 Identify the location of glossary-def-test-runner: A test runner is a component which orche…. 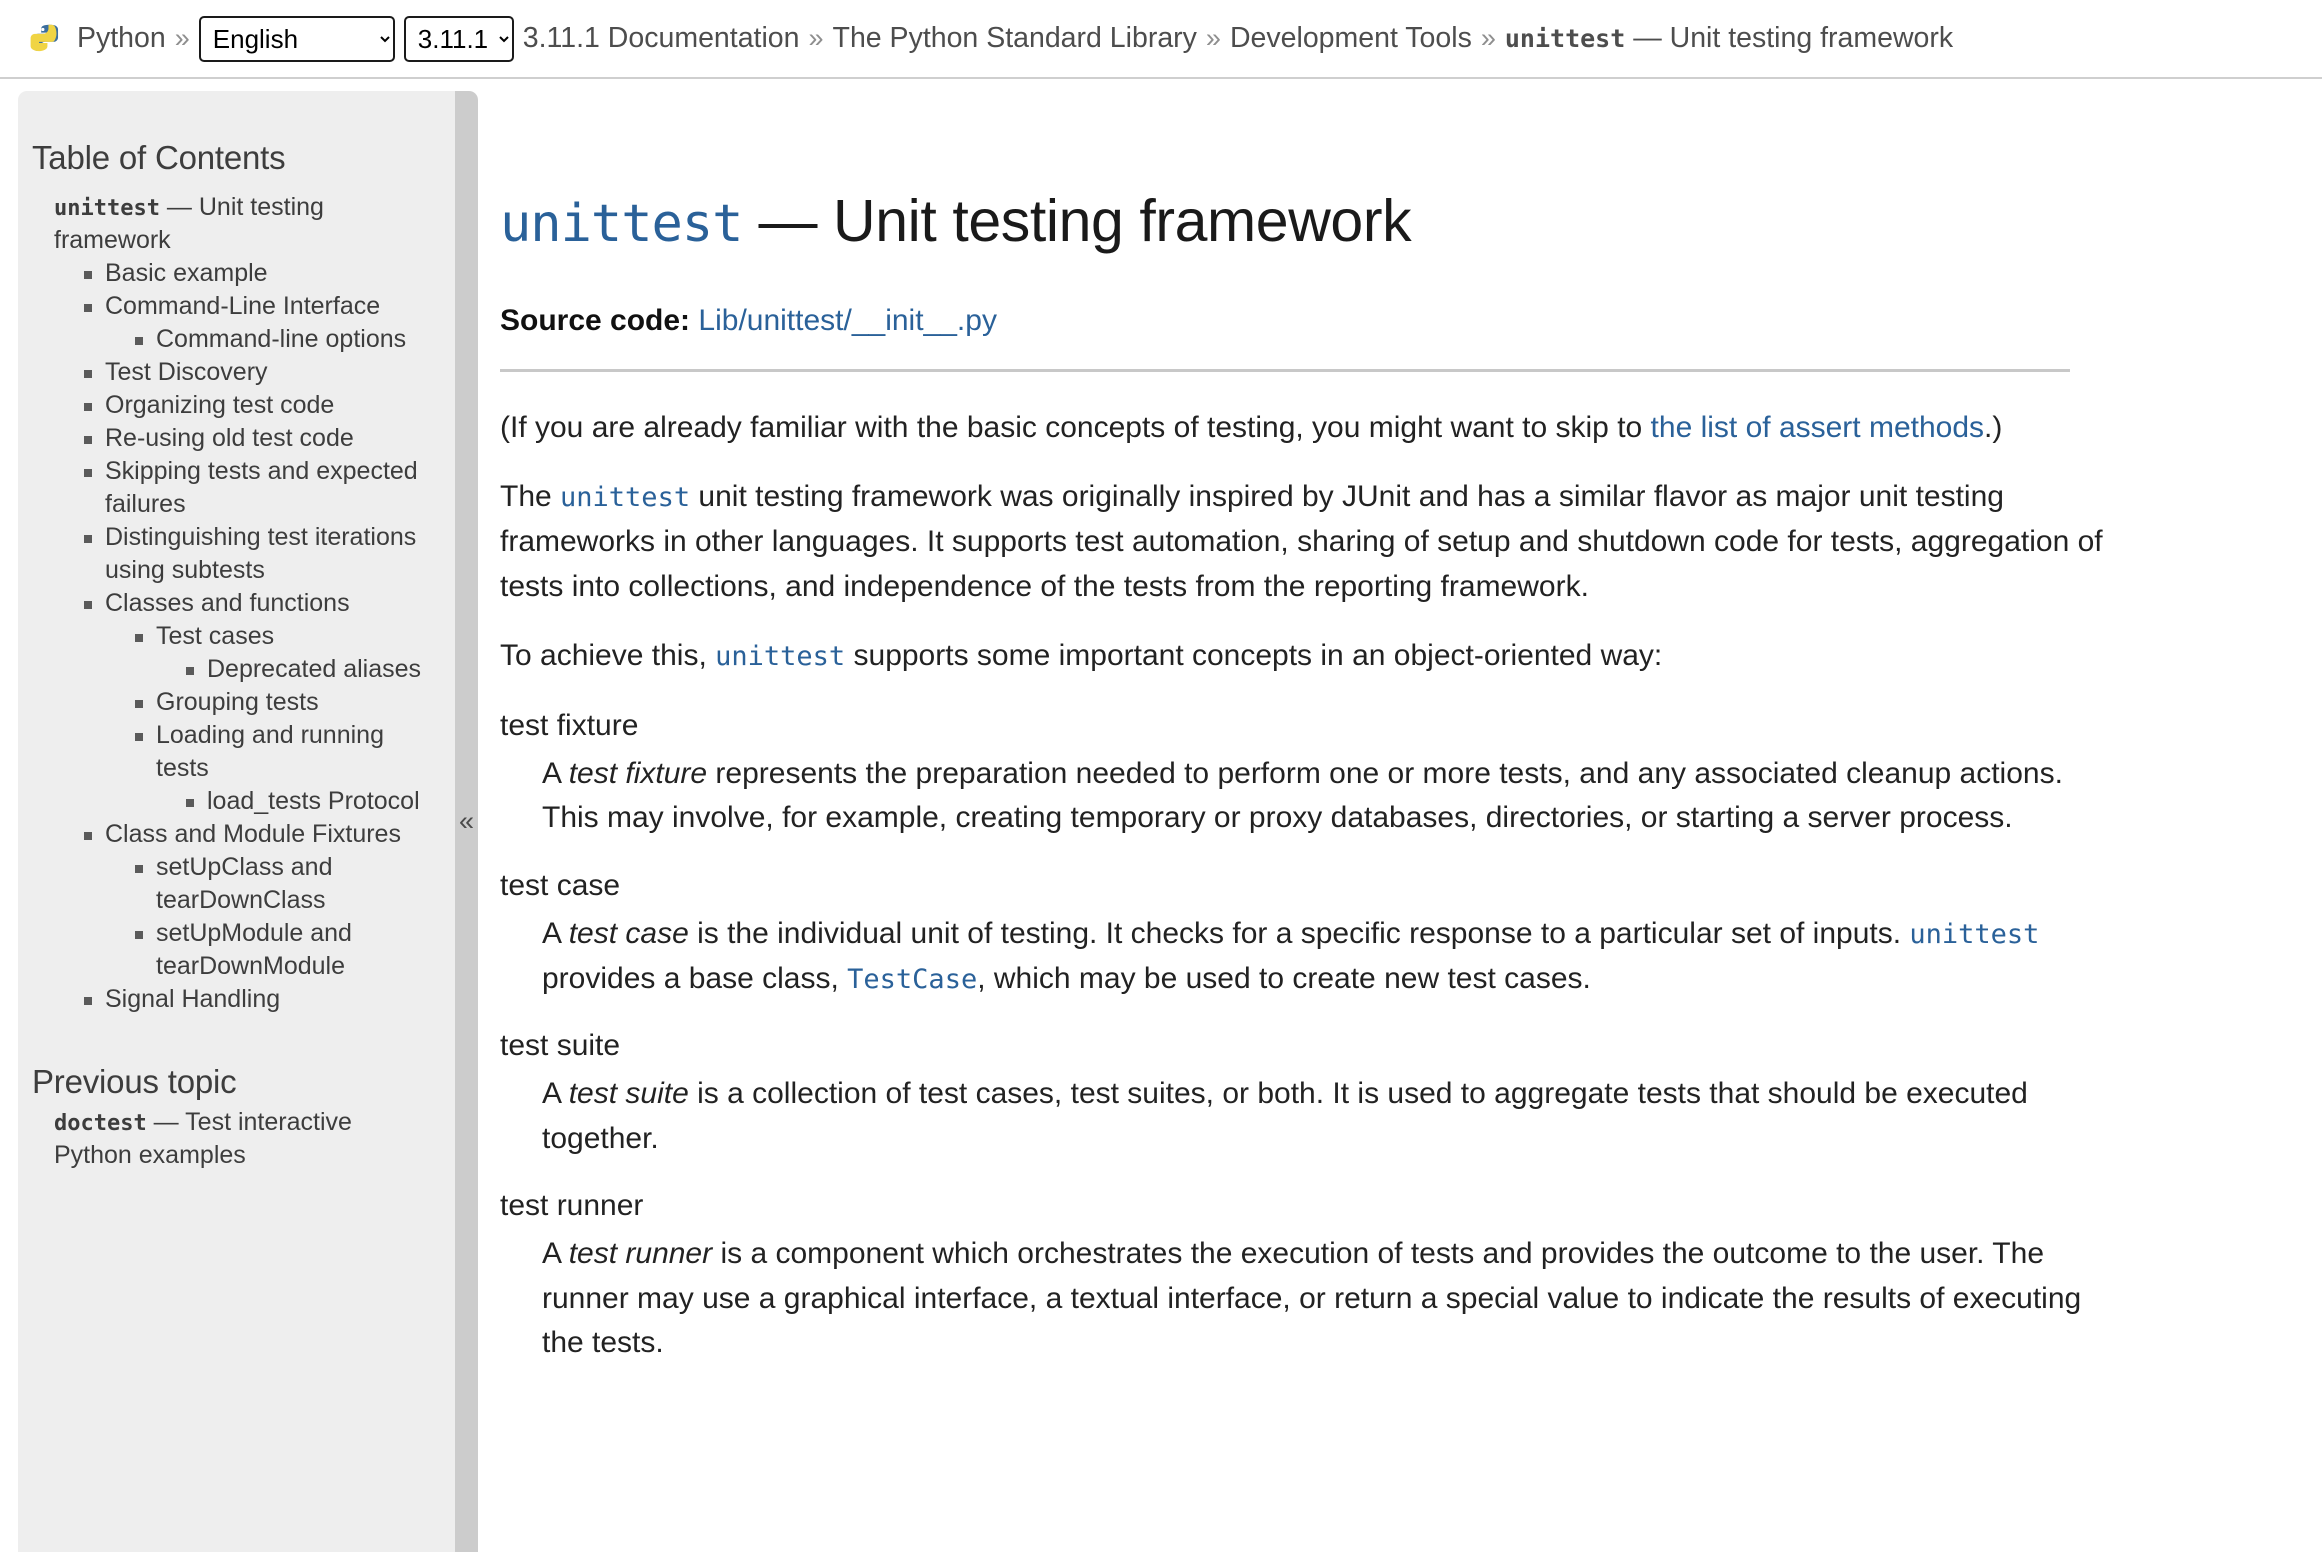
(1333, 1299).